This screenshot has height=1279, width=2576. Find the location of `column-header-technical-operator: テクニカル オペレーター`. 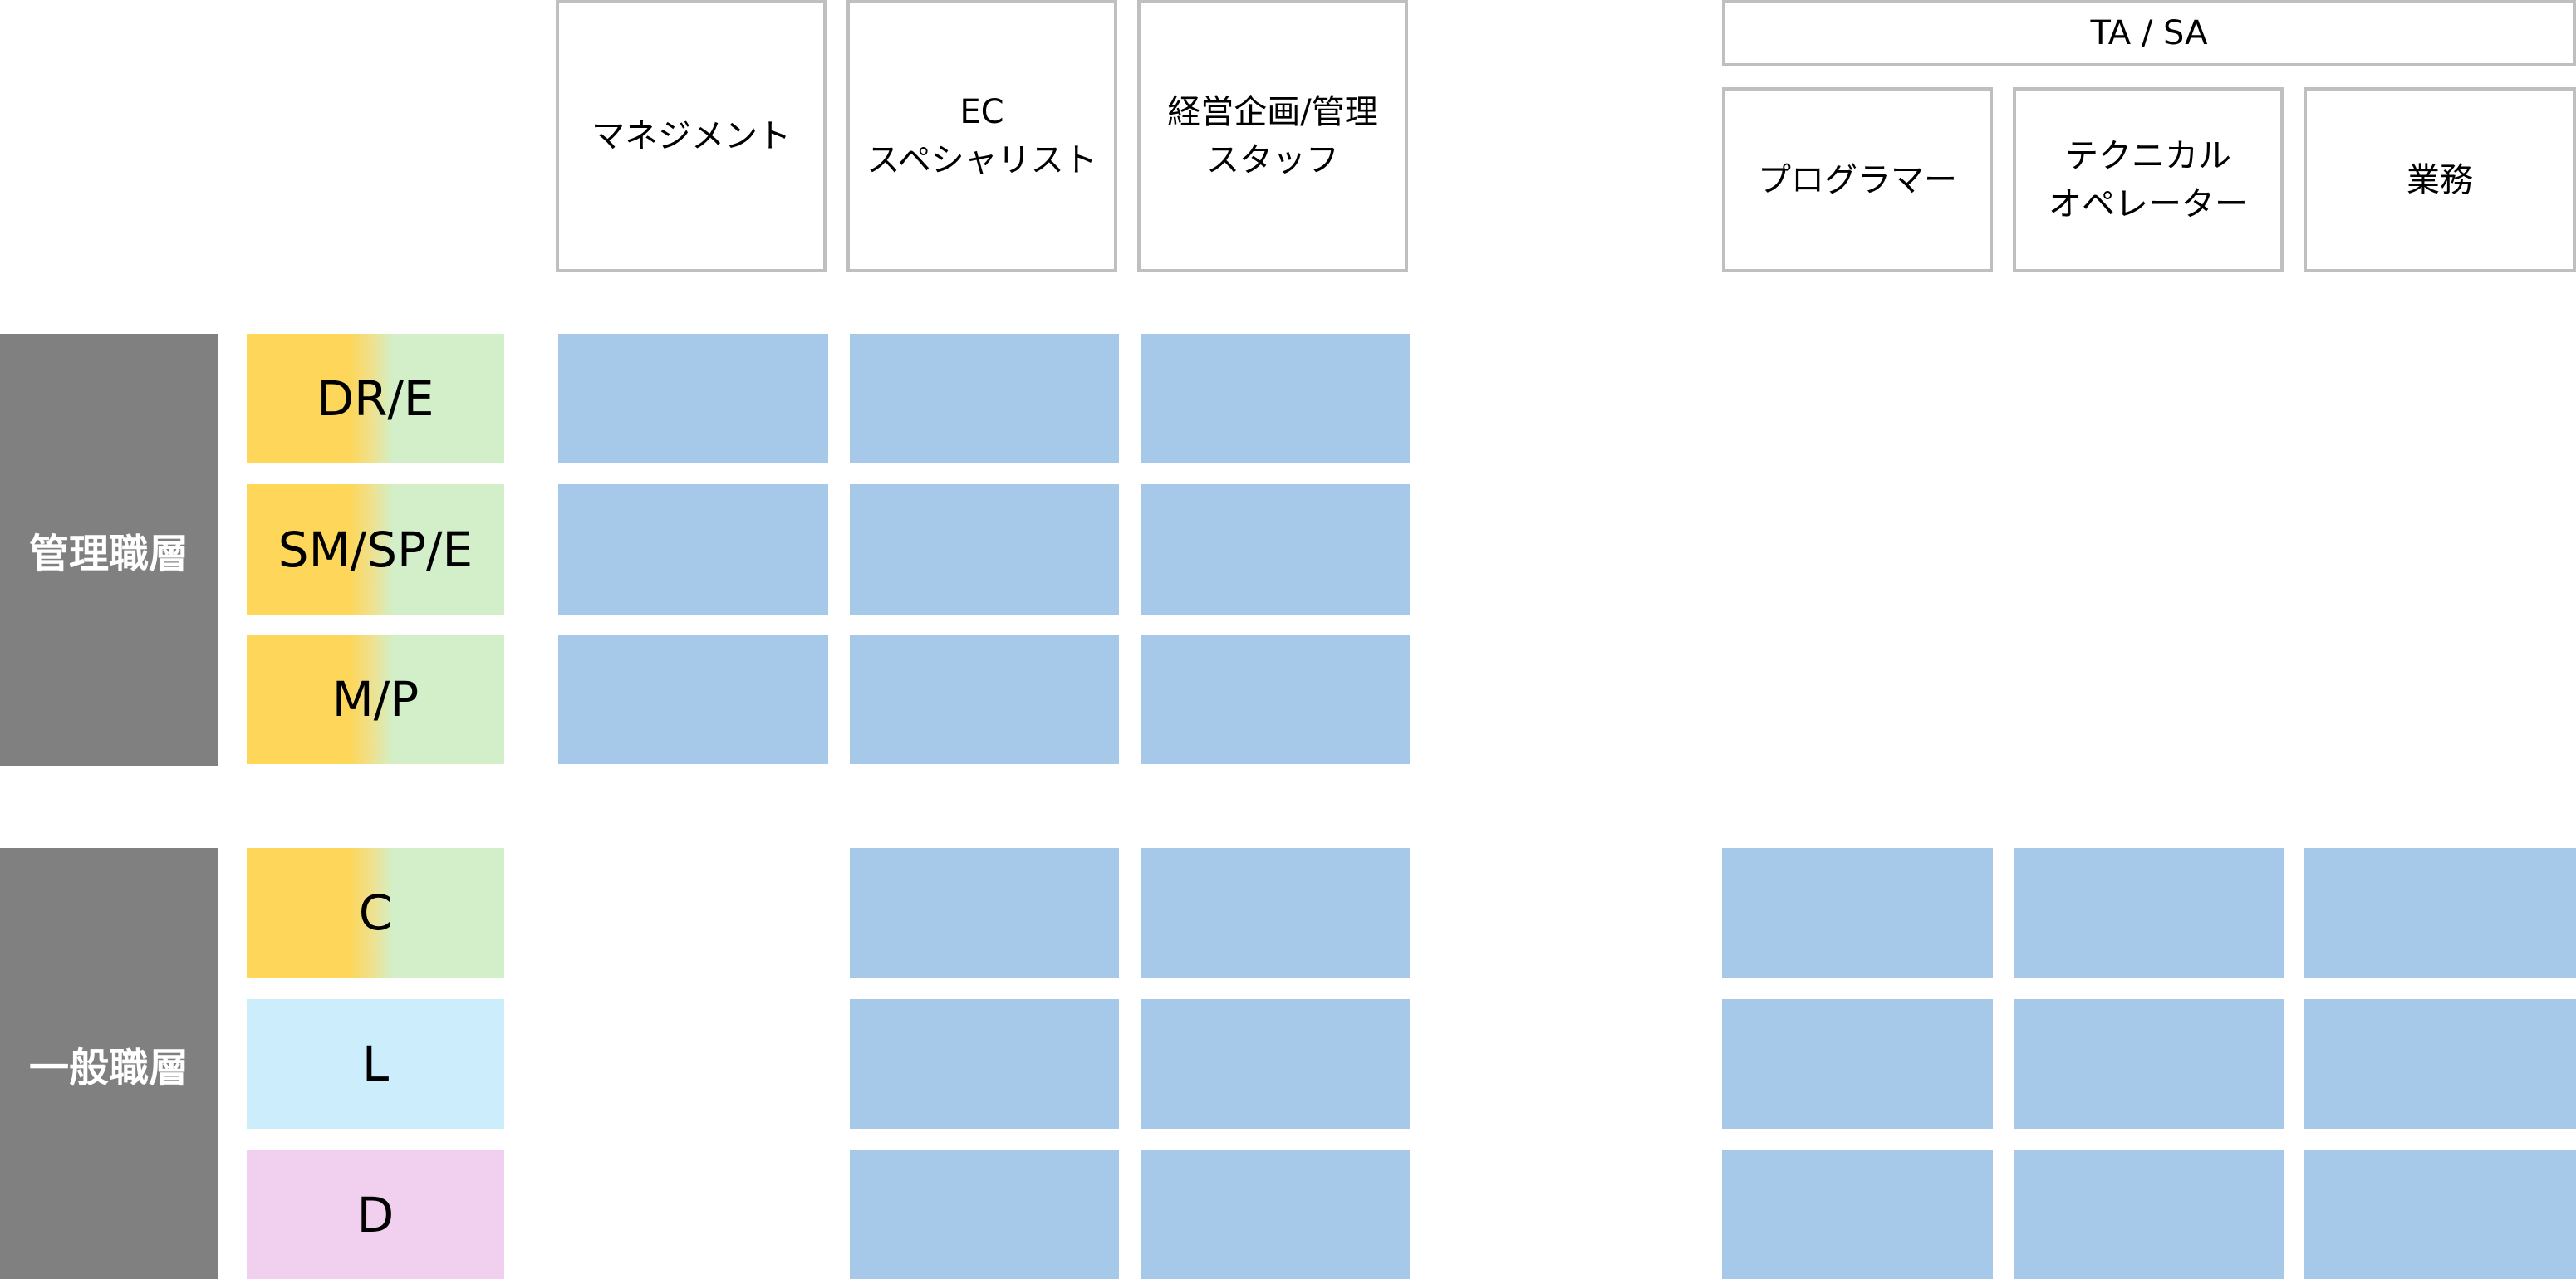

column-header-technical-operator: テクニカル オペレーター is located at coordinates (2148, 180).